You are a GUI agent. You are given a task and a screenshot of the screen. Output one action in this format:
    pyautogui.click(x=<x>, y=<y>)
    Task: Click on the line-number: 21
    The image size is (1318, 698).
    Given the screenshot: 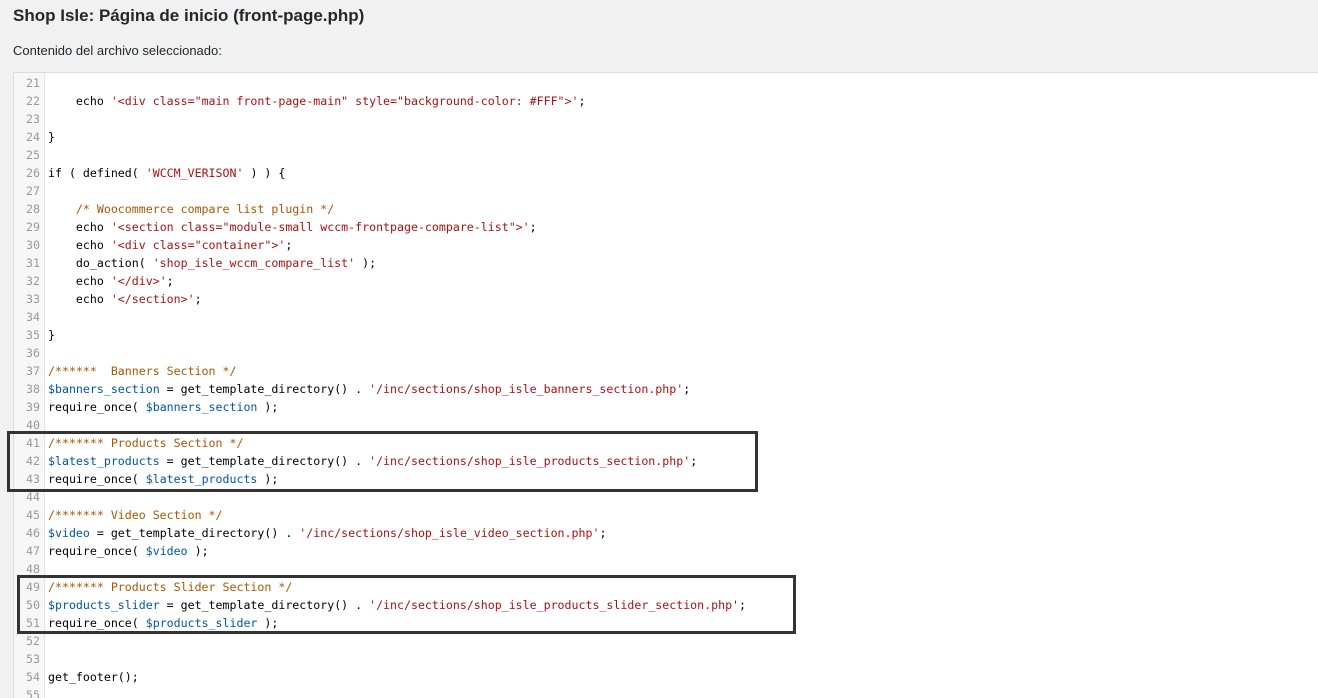 What is the action you would take?
    pyautogui.click(x=33, y=83)
    